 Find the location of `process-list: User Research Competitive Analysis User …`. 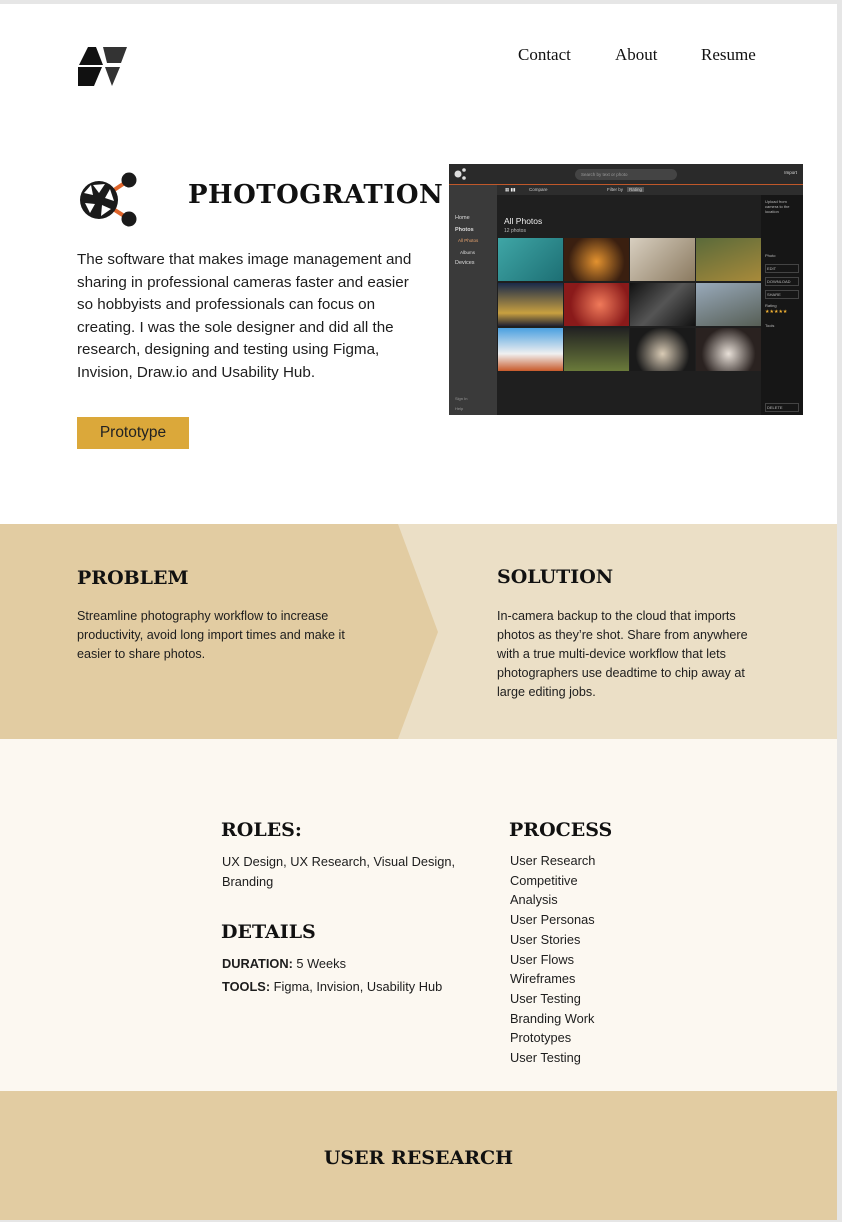

process-list: User Research Competitive Analysis User … is located at coordinates (552, 959).